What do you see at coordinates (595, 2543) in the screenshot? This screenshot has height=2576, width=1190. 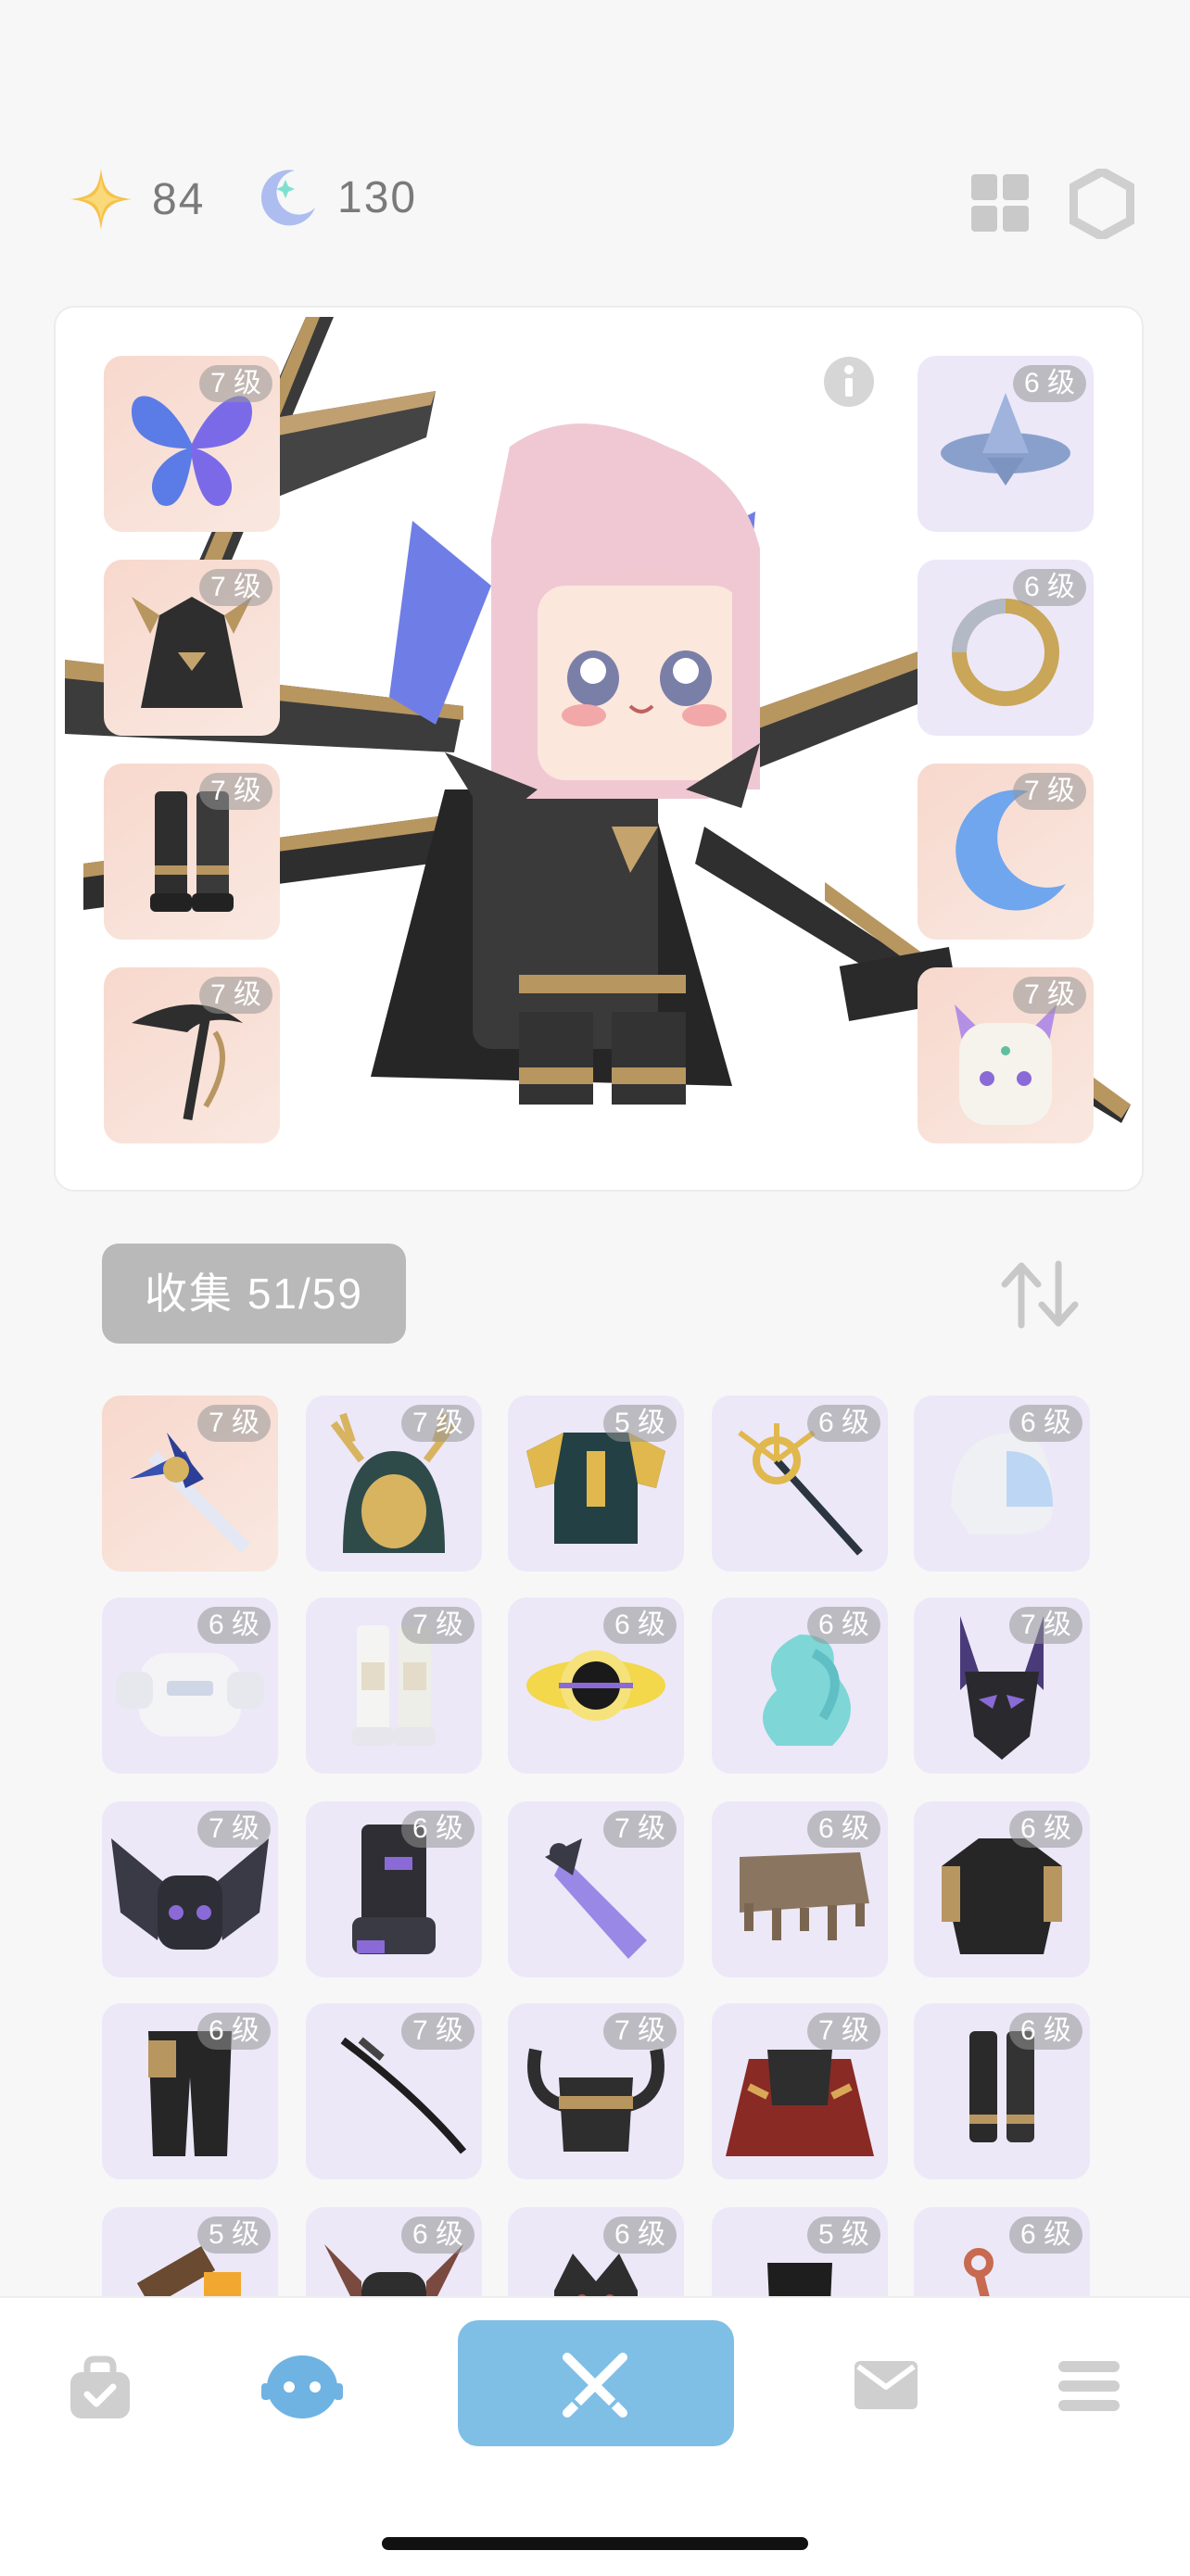 I see `home-indicator` at bounding box center [595, 2543].